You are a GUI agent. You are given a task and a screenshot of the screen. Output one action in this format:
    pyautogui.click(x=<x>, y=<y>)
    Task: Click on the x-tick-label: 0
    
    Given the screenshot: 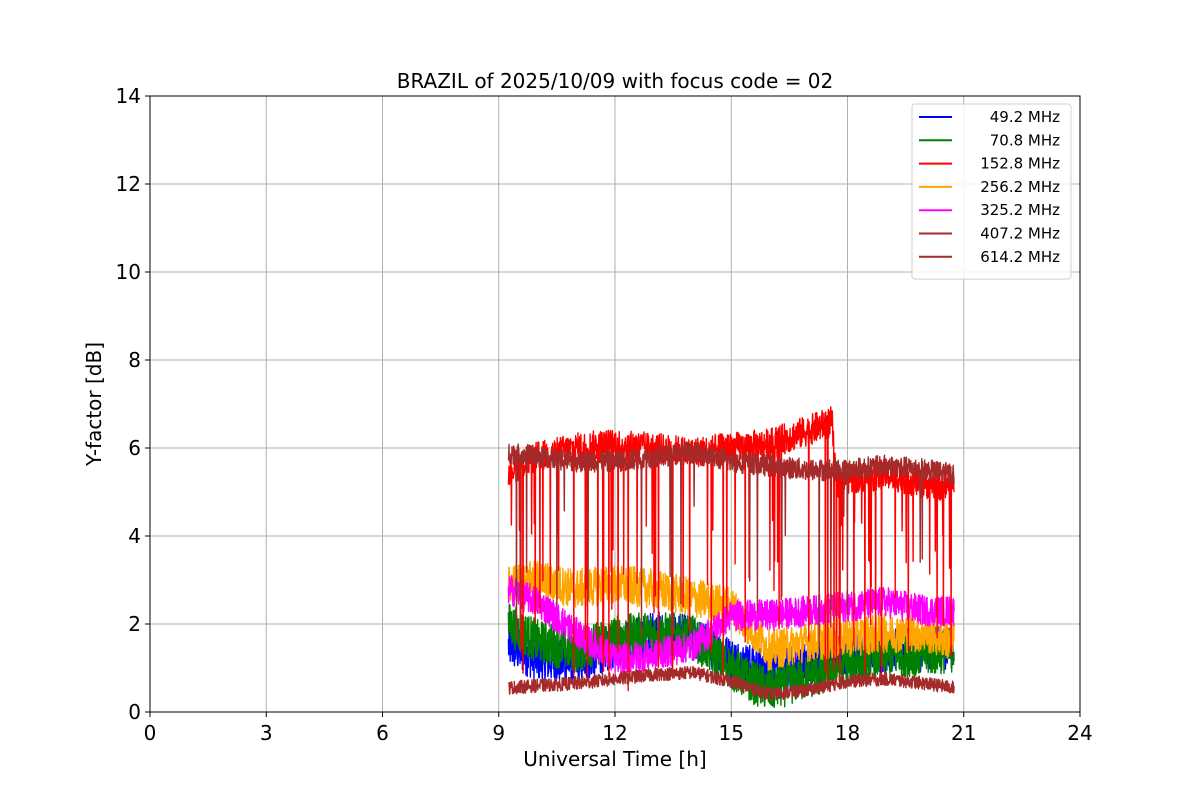 What is the action you would take?
    pyautogui.click(x=150, y=733)
    